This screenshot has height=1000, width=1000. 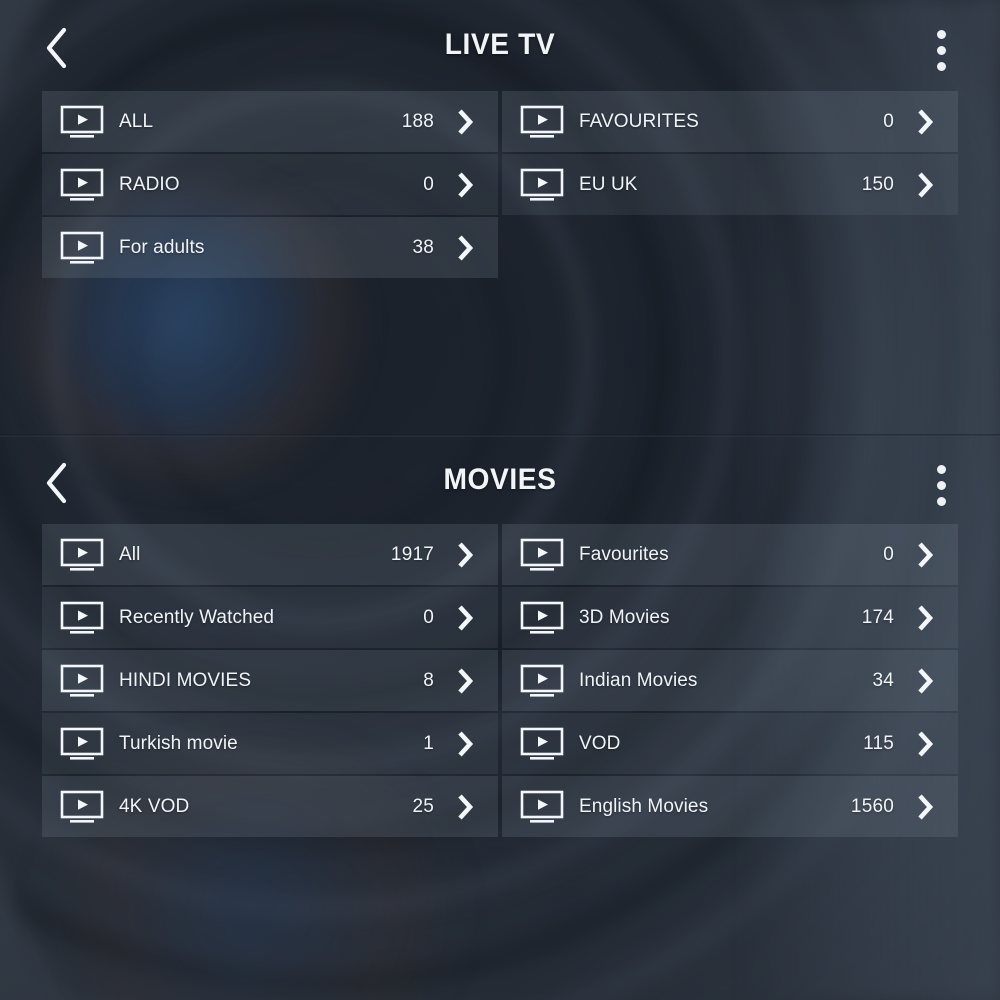 I want to click on category-count: 25, so click(x=423, y=806).